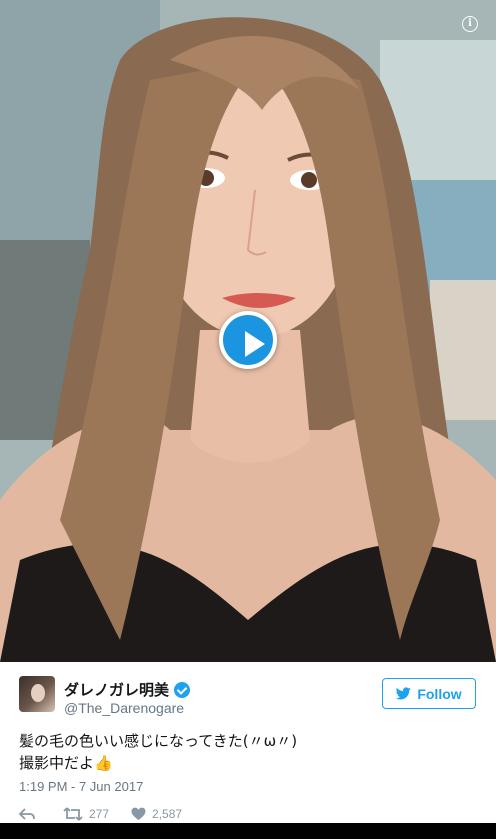  Describe the element at coordinates (248, 831) in the screenshot. I see `bottom-bar` at that location.